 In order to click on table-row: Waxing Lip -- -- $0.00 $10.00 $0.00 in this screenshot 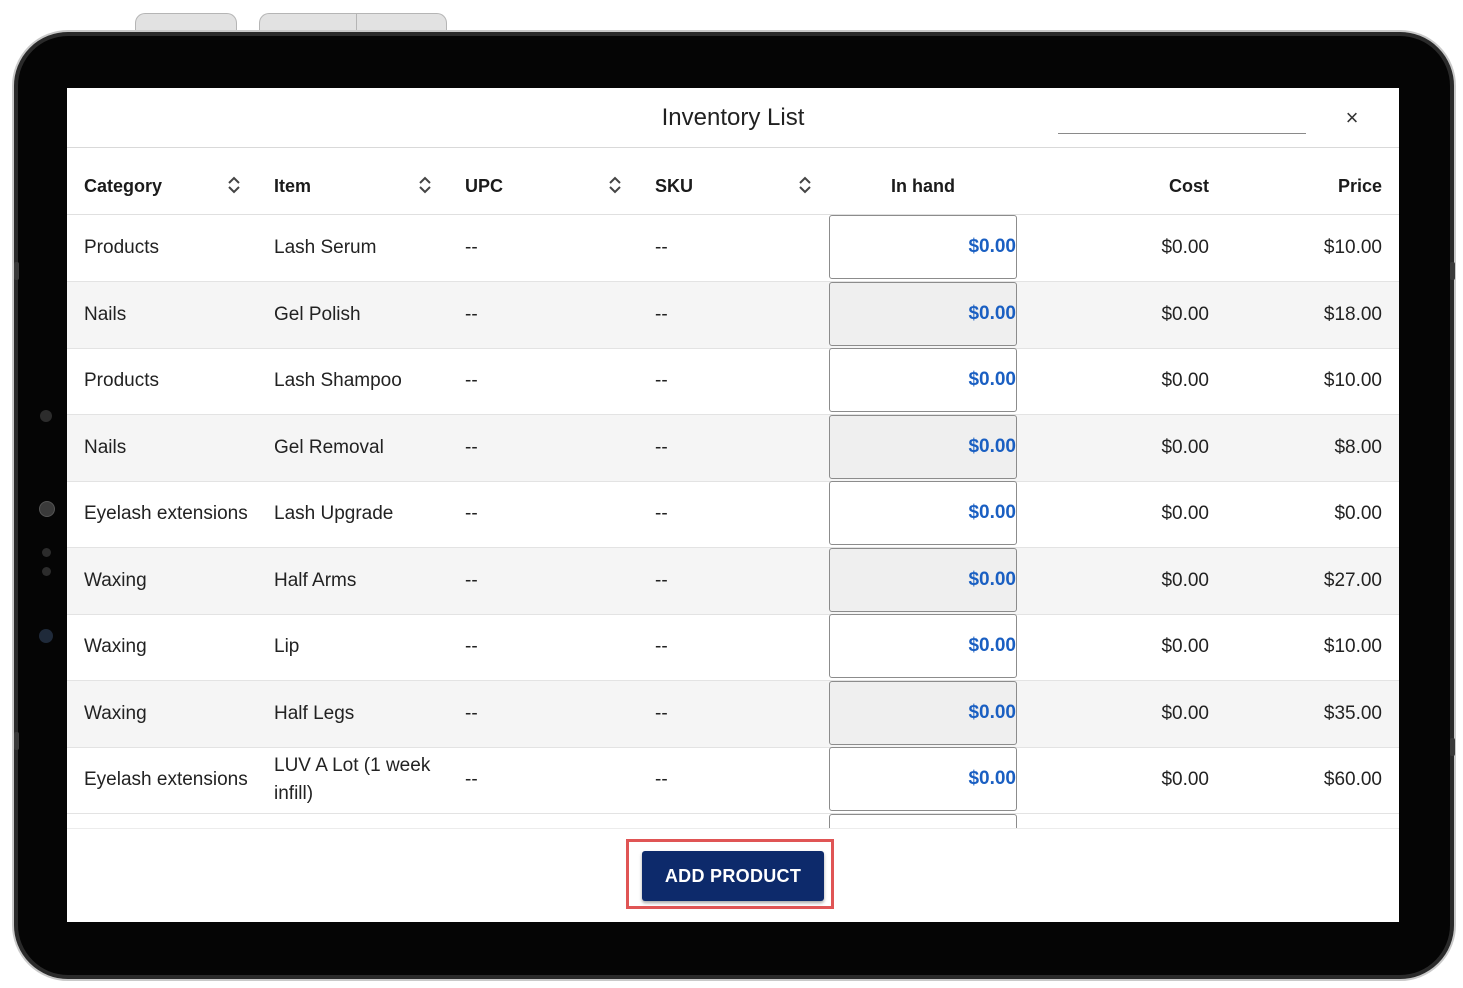, I will do `click(733, 647)`.